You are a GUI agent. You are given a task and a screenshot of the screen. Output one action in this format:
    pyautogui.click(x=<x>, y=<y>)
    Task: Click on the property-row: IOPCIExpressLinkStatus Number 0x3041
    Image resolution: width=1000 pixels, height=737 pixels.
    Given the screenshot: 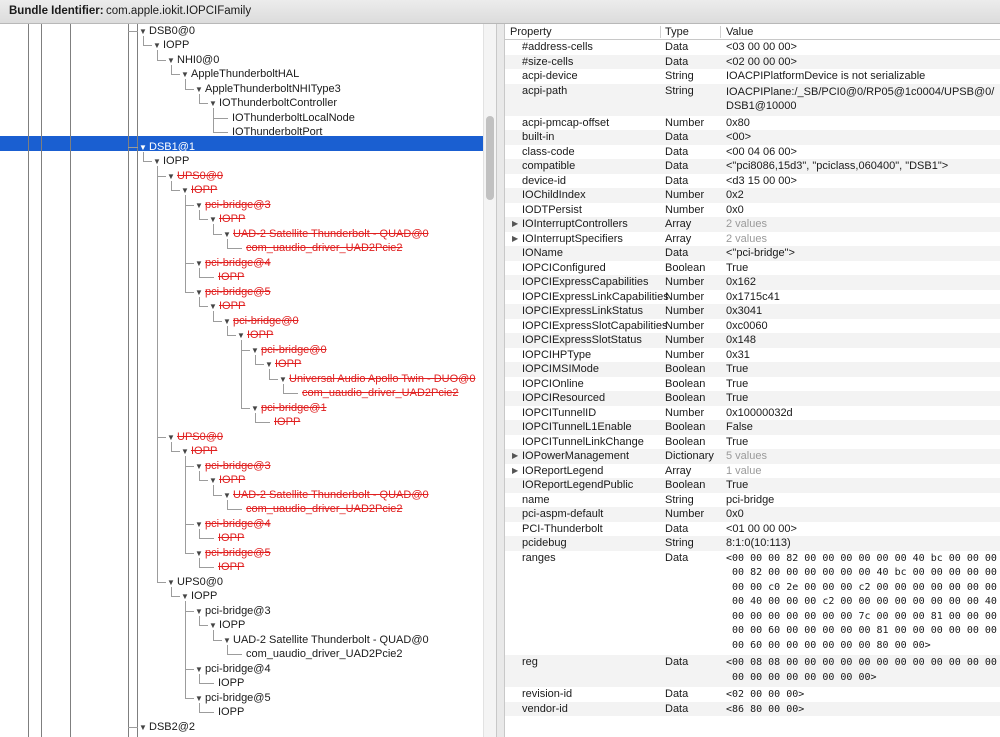 What is the action you would take?
    pyautogui.click(x=752, y=311)
    